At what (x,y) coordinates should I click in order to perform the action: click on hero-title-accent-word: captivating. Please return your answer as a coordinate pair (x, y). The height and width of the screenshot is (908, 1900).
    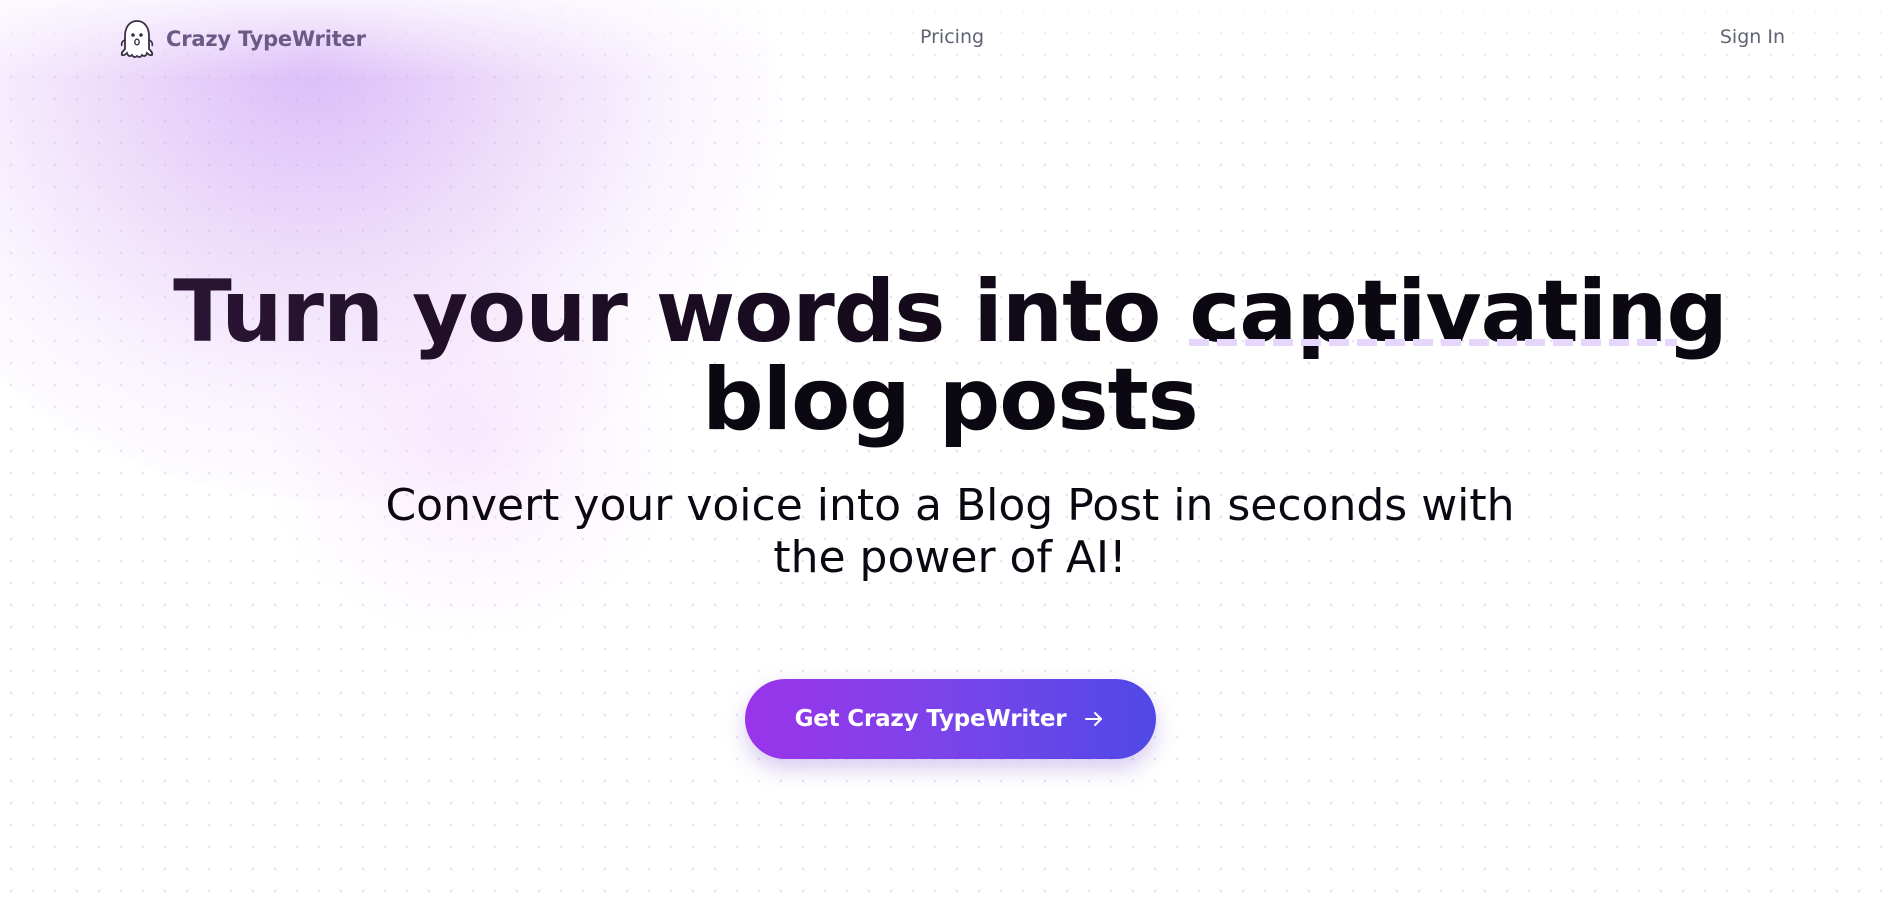
    Looking at the image, I should click on (1458, 312).